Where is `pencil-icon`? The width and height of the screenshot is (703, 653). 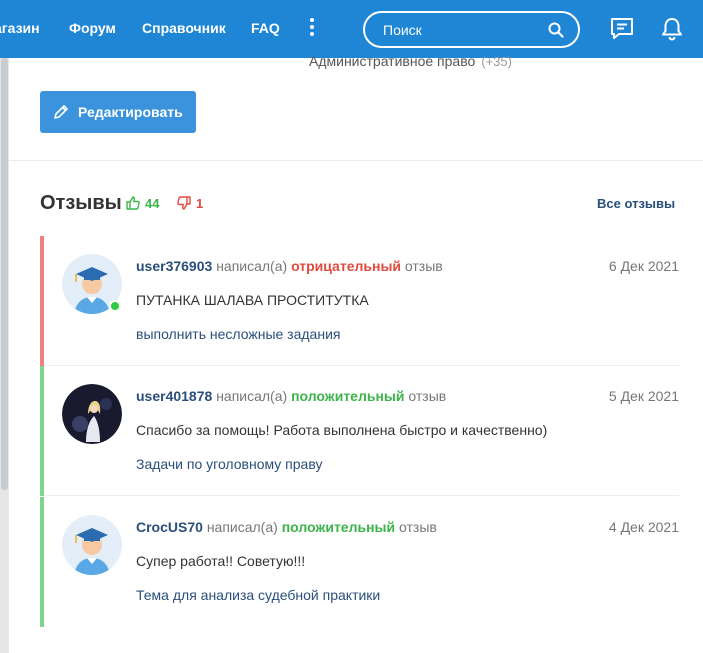 pencil-icon is located at coordinates (61, 112).